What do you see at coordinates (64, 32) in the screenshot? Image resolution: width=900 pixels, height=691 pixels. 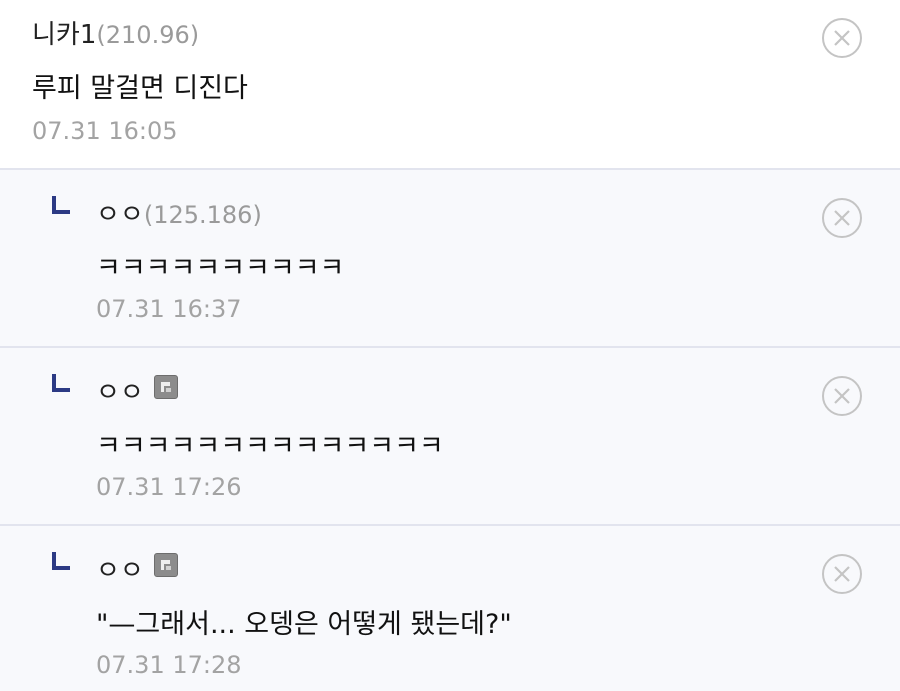 I see `comment-nickname: 니카1` at bounding box center [64, 32].